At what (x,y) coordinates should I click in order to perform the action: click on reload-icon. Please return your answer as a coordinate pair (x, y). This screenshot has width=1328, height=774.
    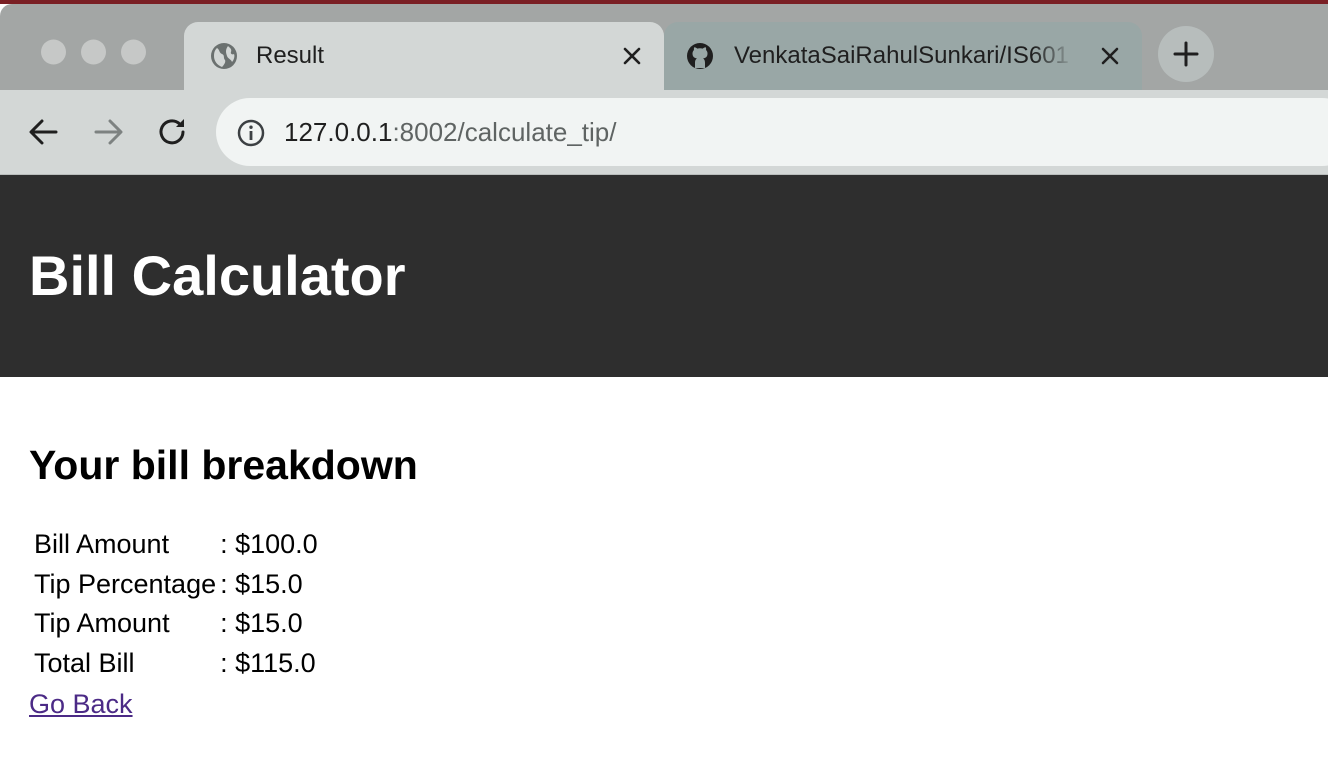
    Looking at the image, I should click on (172, 132).